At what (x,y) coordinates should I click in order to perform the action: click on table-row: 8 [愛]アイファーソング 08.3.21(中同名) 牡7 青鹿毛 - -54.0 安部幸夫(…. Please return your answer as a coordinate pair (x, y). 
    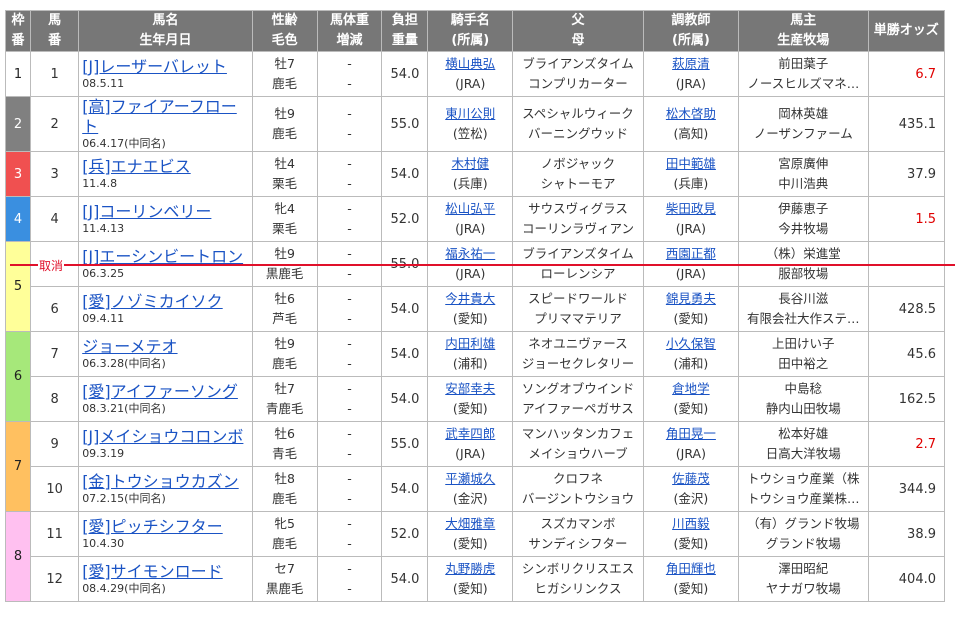
    Looking at the image, I should click on (476, 399).